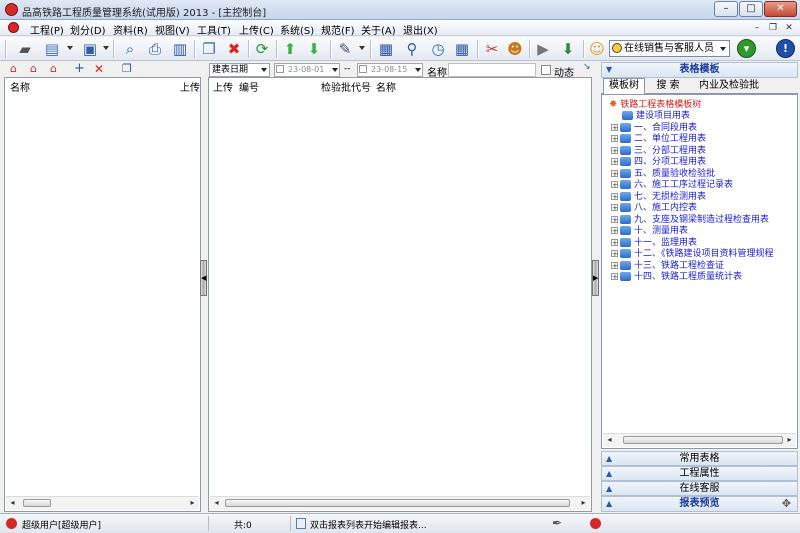  I want to click on tree-item: + 一、合同段用表, so click(654, 128).